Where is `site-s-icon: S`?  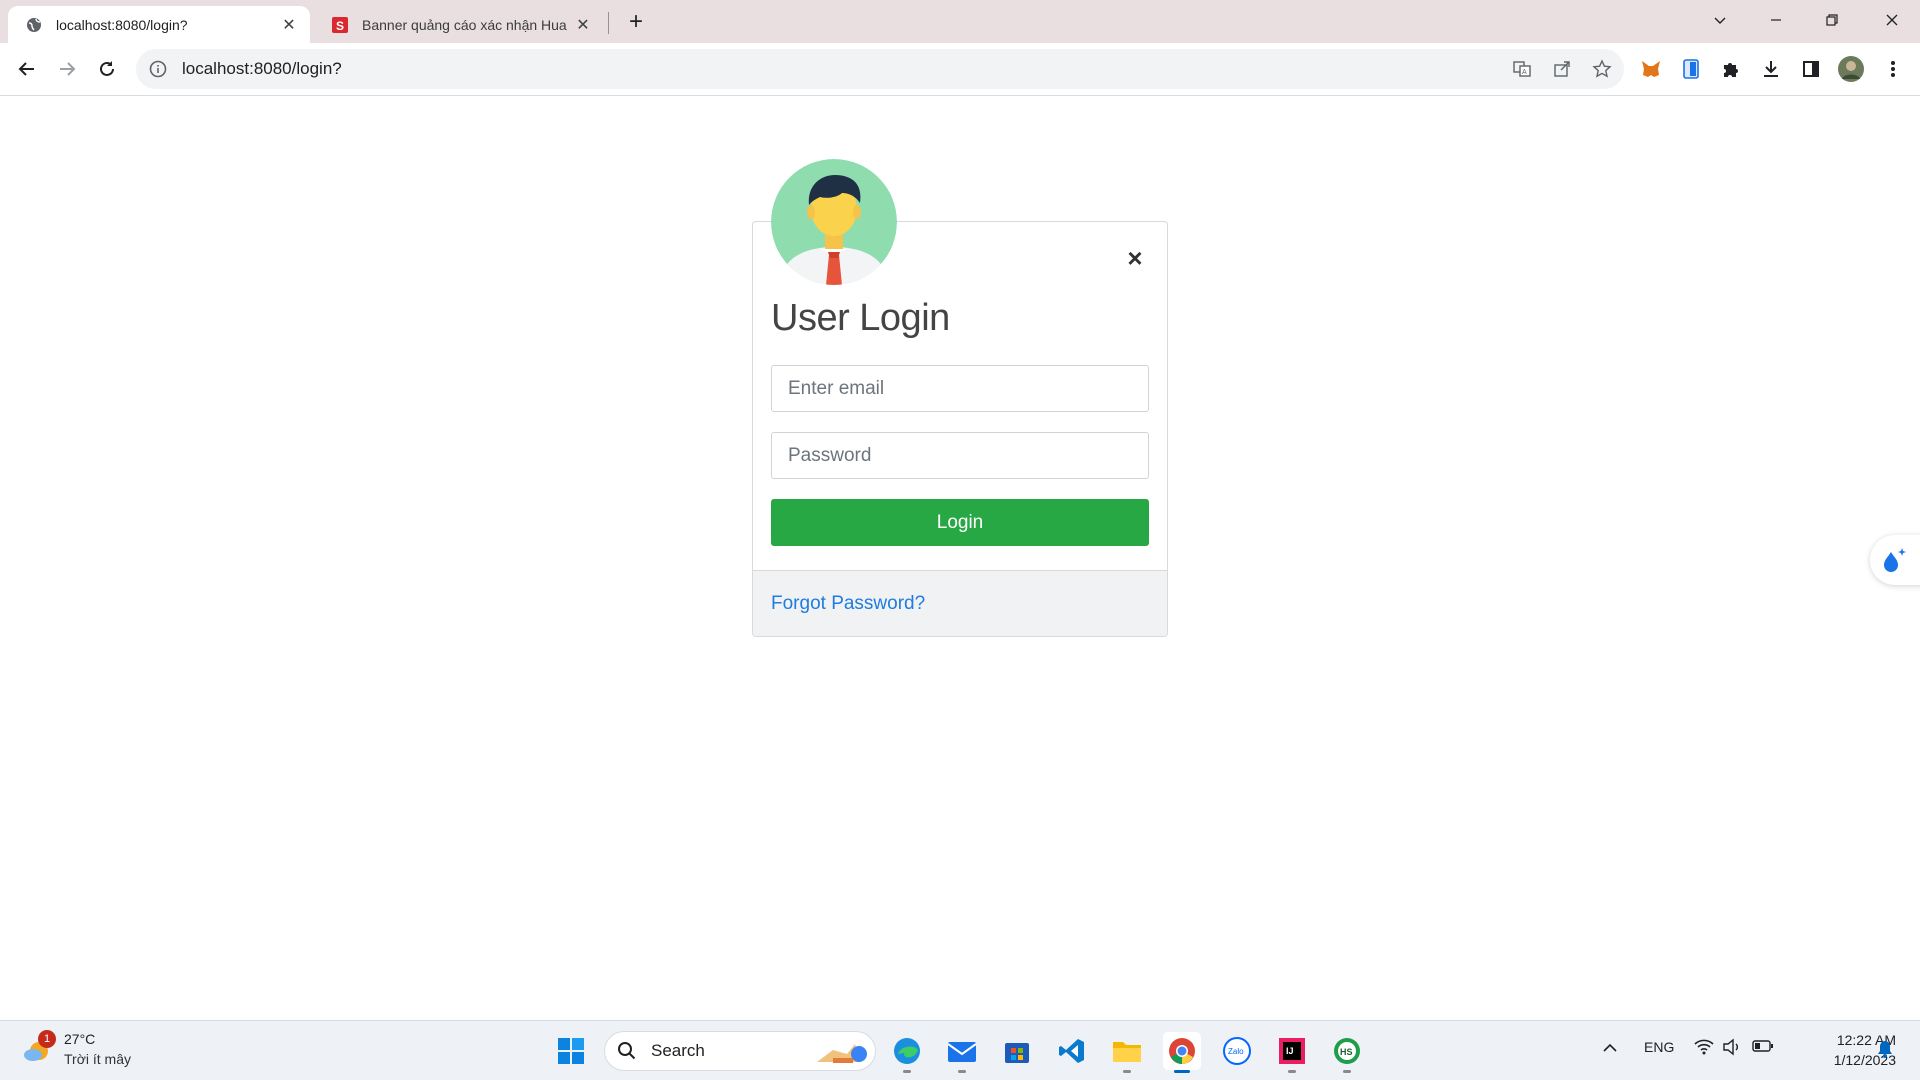 site-s-icon: S is located at coordinates (340, 24).